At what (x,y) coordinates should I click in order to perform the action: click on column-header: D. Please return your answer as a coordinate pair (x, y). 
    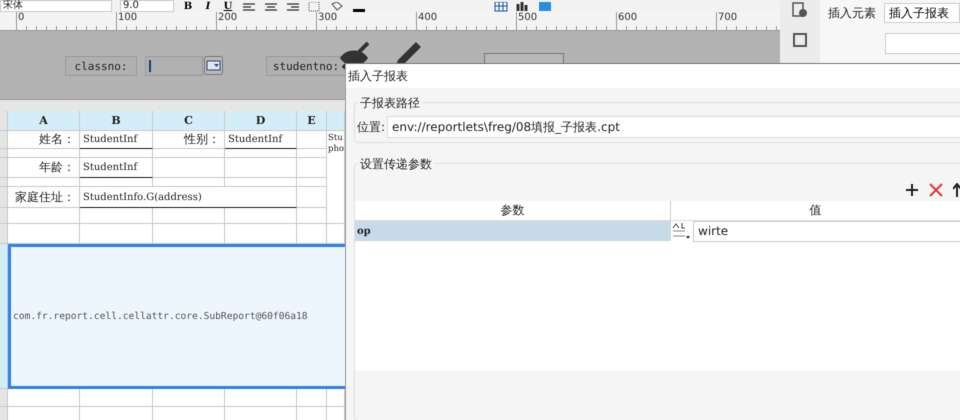
    Looking at the image, I should click on (261, 121).